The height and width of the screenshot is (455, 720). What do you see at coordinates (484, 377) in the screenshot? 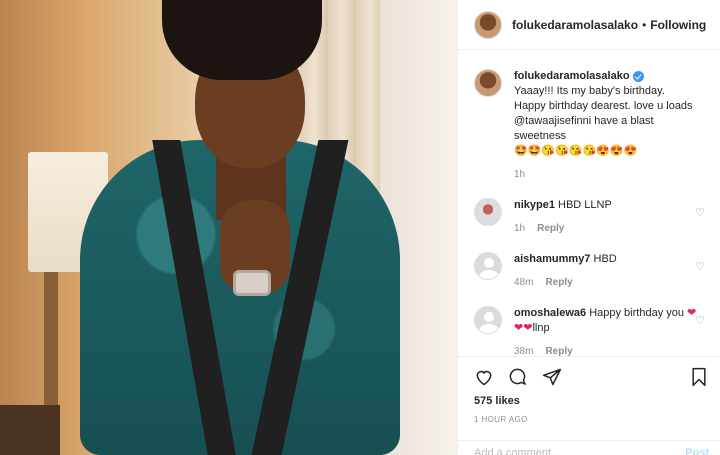
I see `heart-icon` at bounding box center [484, 377].